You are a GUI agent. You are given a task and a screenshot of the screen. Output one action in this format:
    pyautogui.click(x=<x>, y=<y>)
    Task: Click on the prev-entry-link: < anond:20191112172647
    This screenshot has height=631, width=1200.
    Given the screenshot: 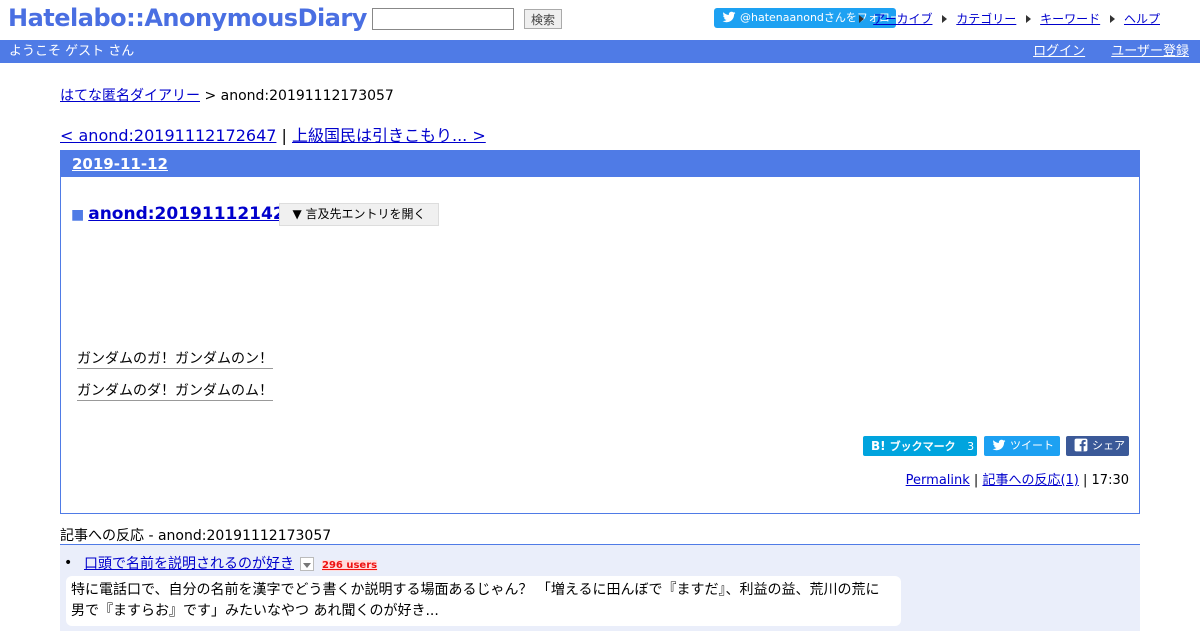 What is the action you would take?
    pyautogui.click(x=168, y=135)
    